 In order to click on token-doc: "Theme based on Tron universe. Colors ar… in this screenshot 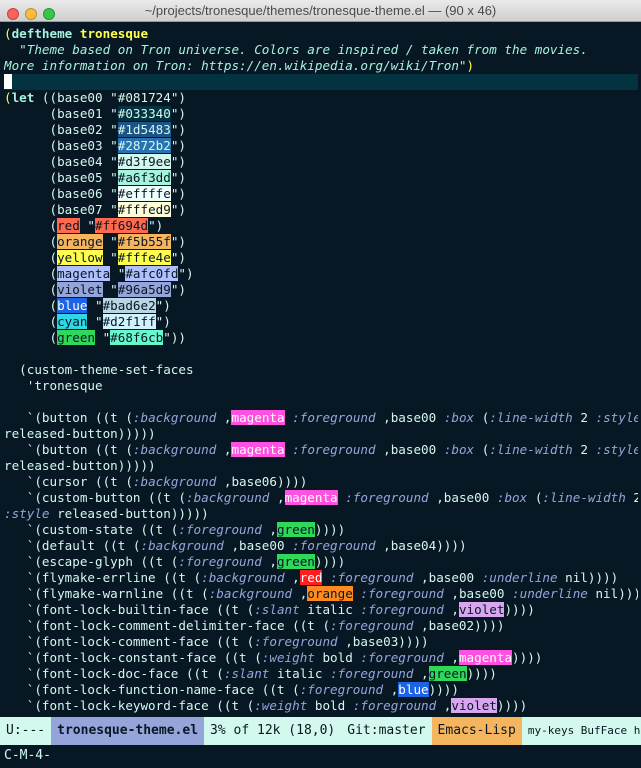, I will do `click(296, 49)`.